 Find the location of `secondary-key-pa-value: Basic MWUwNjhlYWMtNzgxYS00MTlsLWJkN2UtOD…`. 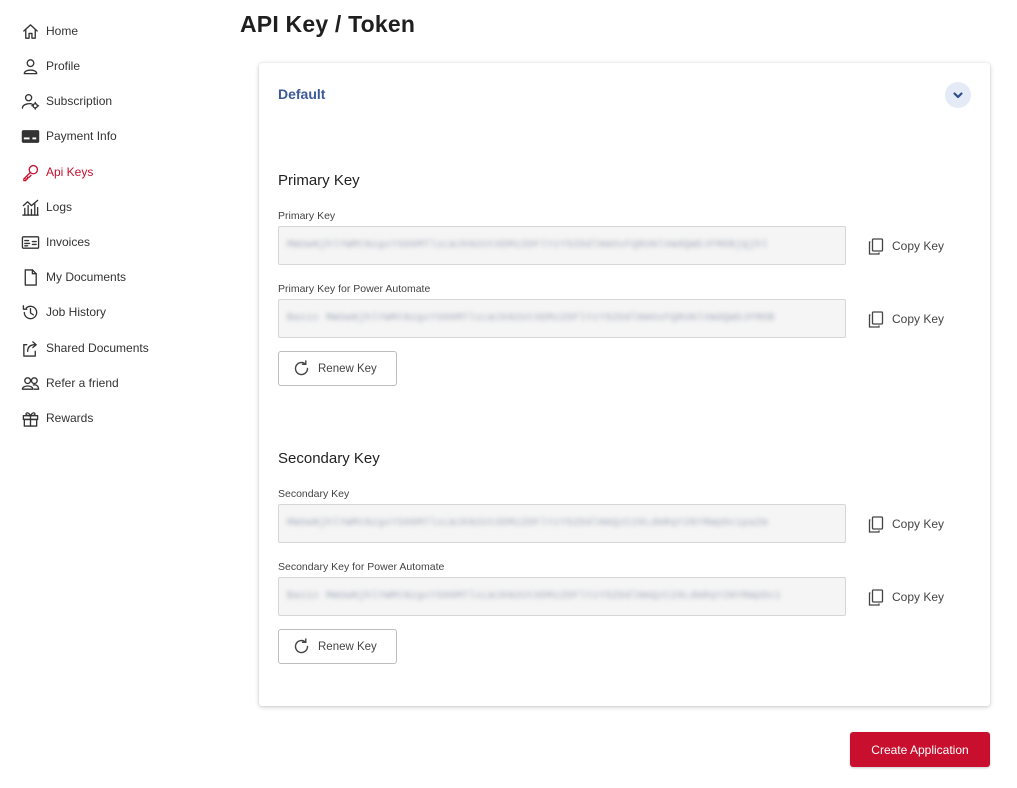

secondary-key-pa-value: Basic MWUwNjhlYWMtNzgxYS00MTlsLWJkN2UtOD… is located at coordinates (534, 596).